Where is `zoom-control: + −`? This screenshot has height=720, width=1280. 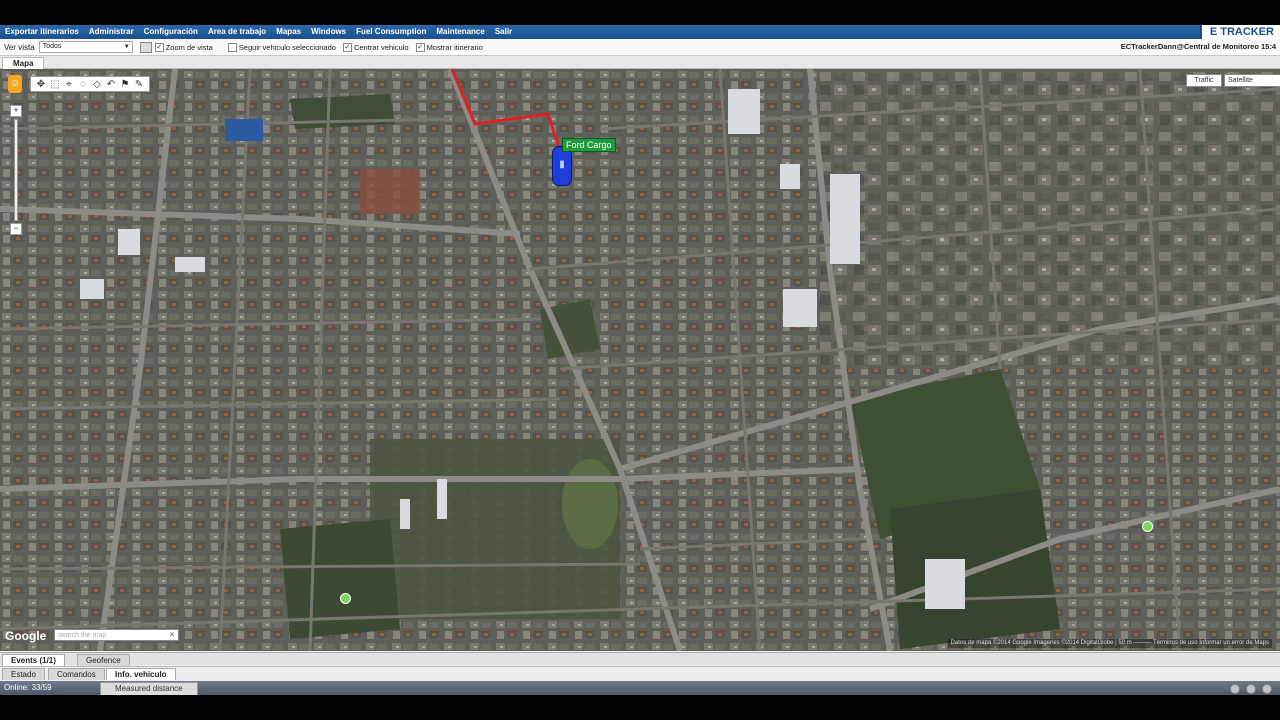
zoom-control: + − is located at coordinates (16, 170).